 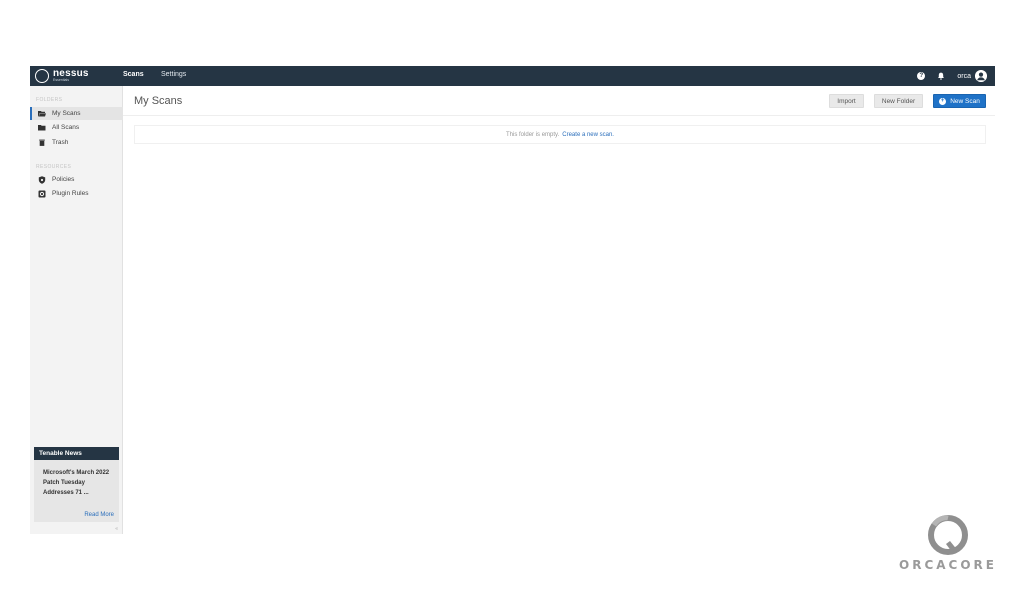 I want to click on news-title: Tenable News, so click(x=76, y=453).